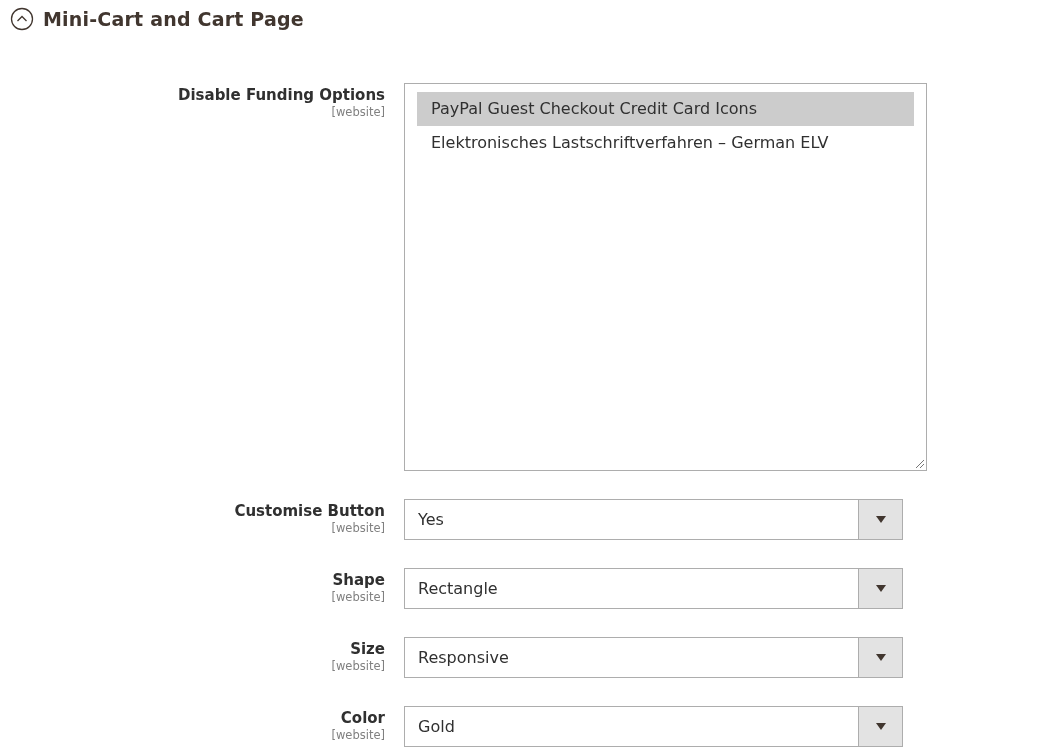  I want to click on field-label: Customise Button, so click(309, 511).